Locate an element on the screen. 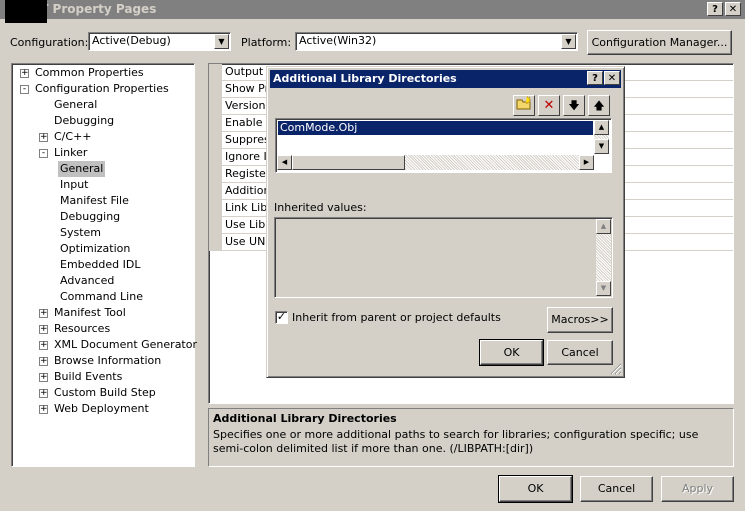 The image size is (745, 511). tree-item: + C/C++ is located at coordinates (102, 137).